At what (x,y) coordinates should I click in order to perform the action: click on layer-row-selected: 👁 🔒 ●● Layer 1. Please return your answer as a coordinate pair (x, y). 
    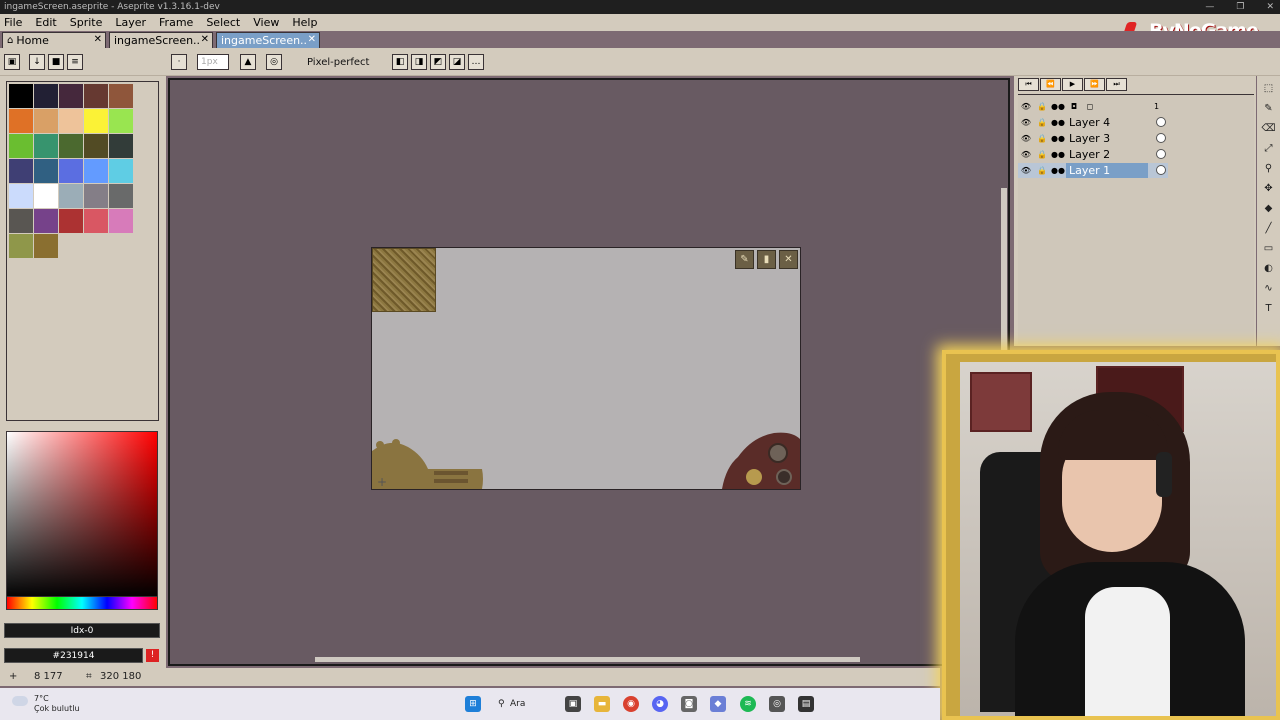
    Looking at the image, I should click on (1093, 170).